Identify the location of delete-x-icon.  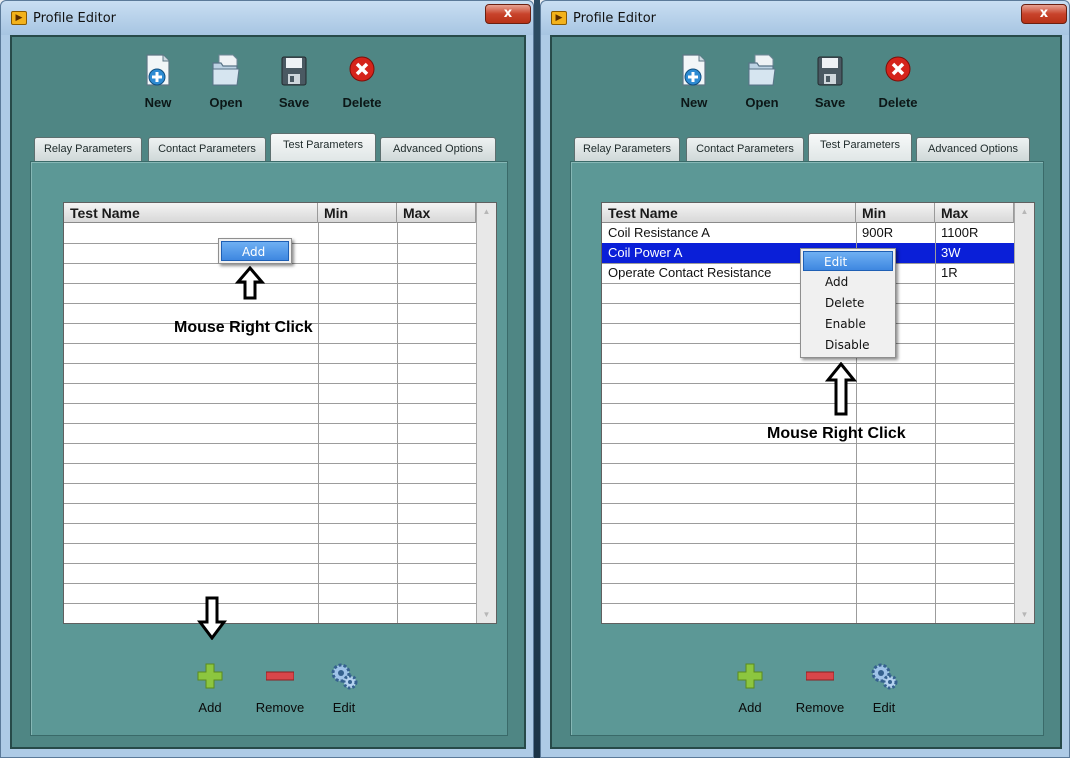
(362, 69).